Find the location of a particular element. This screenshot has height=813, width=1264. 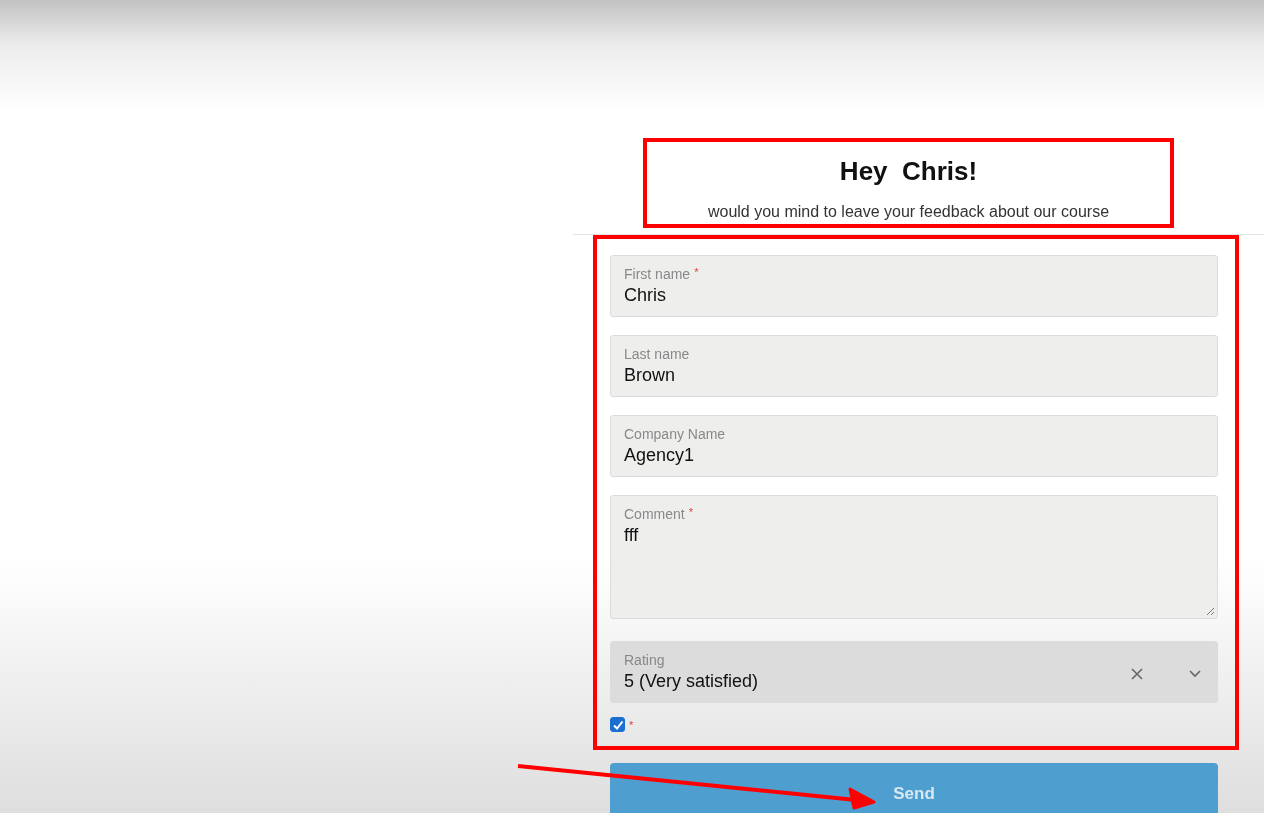

input-field: Last name Brown is located at coordinates (914, 366).